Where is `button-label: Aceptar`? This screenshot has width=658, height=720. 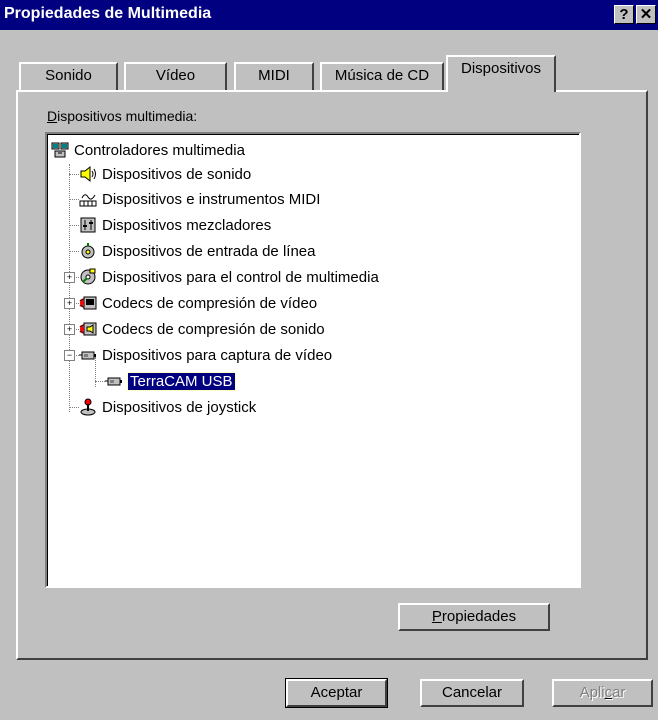
button-label: Aceptar is located at coordinates (336, 692).